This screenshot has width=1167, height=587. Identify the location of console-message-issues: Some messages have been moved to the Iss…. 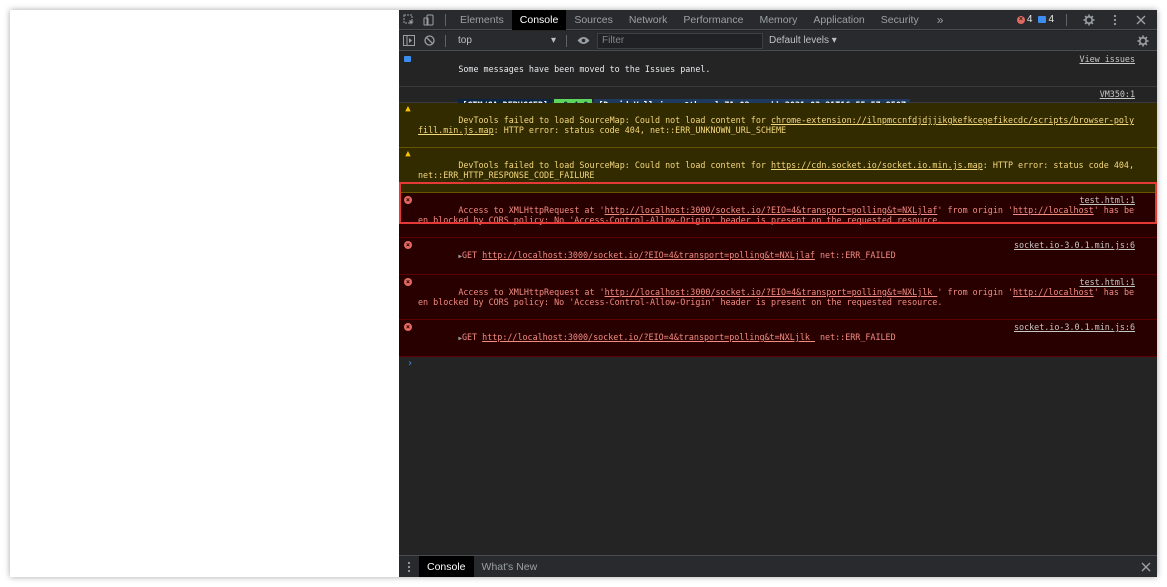
(778, 69).